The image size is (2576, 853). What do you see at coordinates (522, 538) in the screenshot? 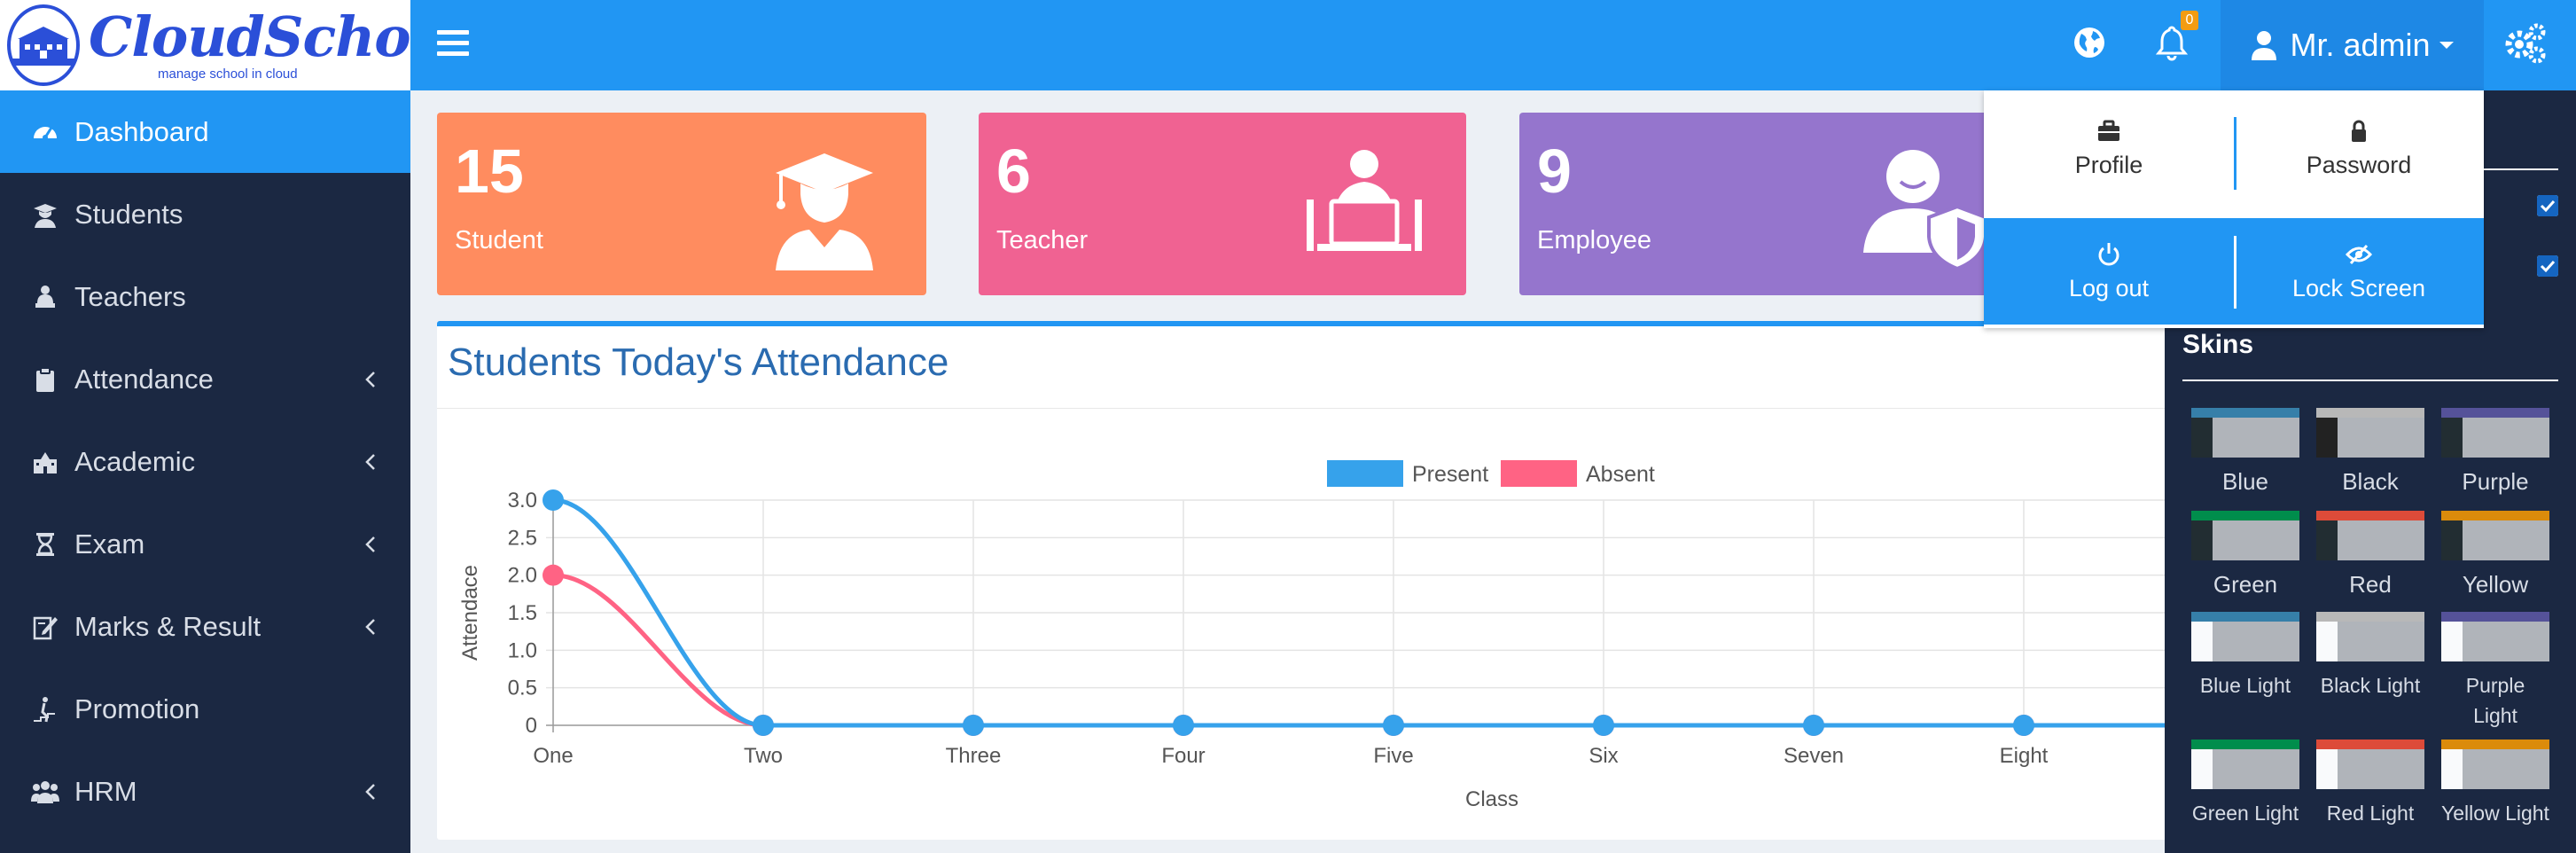
I see `y-tick-label: 2.5` at bounding box center [522, 538].